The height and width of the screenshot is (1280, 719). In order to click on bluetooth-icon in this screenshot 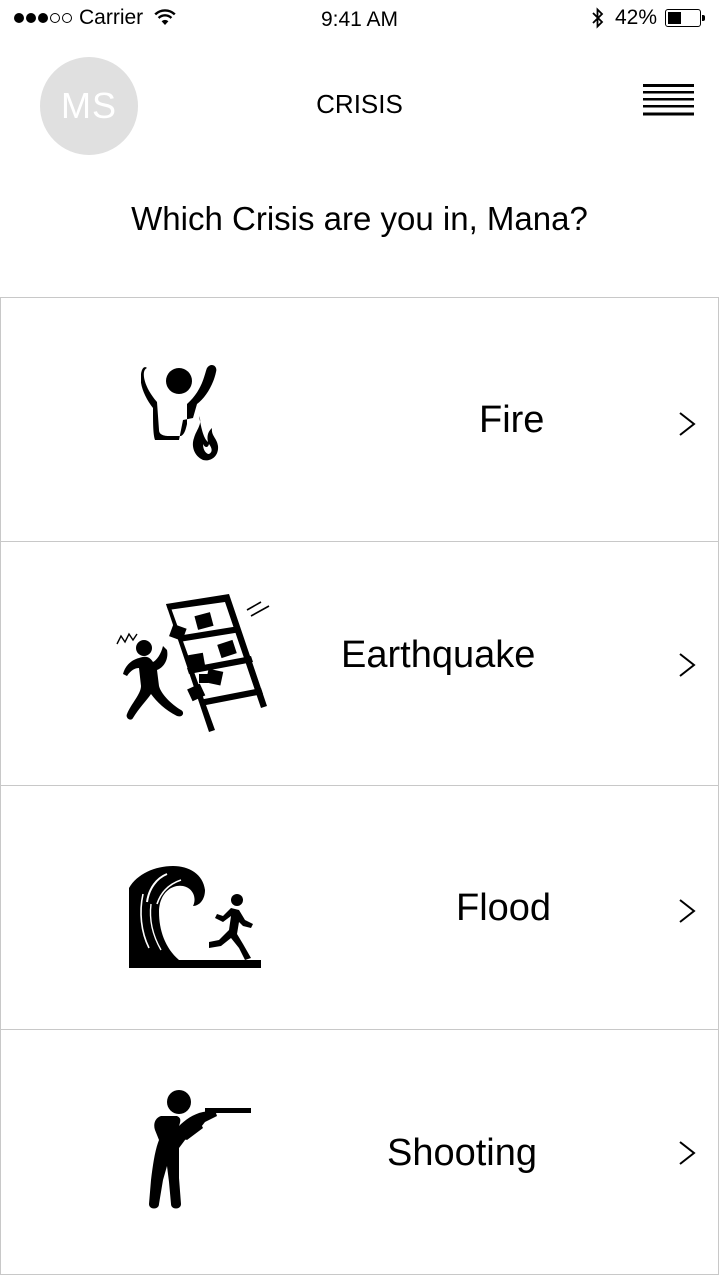, I will do `click(598, 18)`.